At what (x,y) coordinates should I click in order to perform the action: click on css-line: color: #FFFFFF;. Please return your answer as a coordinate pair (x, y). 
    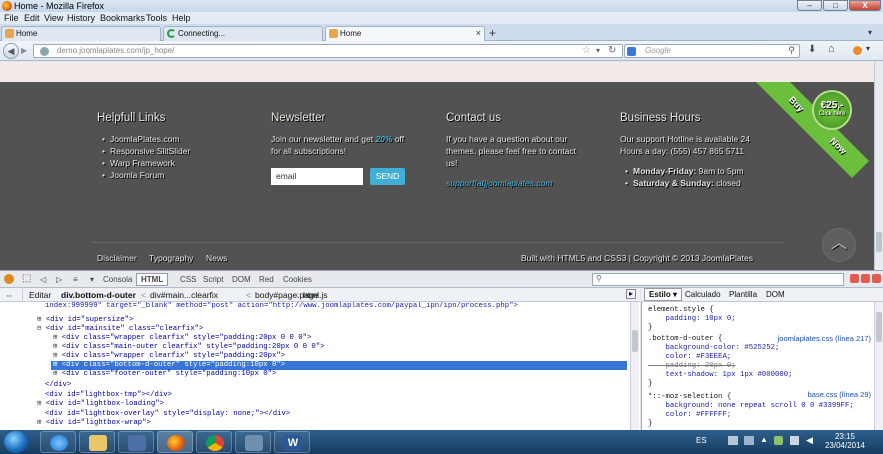
    Looking at the image, I should click on (690, 415).